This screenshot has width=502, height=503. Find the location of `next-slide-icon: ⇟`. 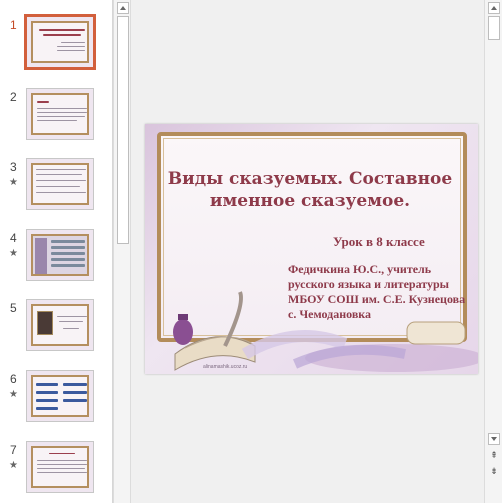

next-slide-icon: ⇟ is located at coordinates (494, 473).